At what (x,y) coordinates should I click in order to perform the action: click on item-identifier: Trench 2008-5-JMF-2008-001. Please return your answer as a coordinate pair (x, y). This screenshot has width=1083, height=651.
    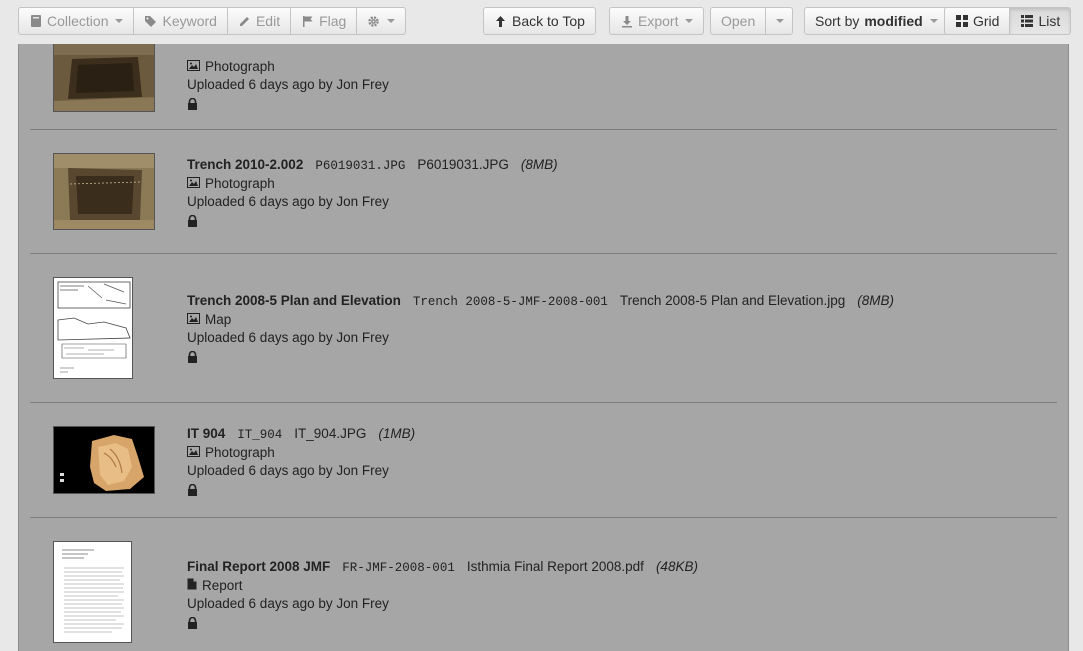
    Looking at the image, I should click on (510, 302).